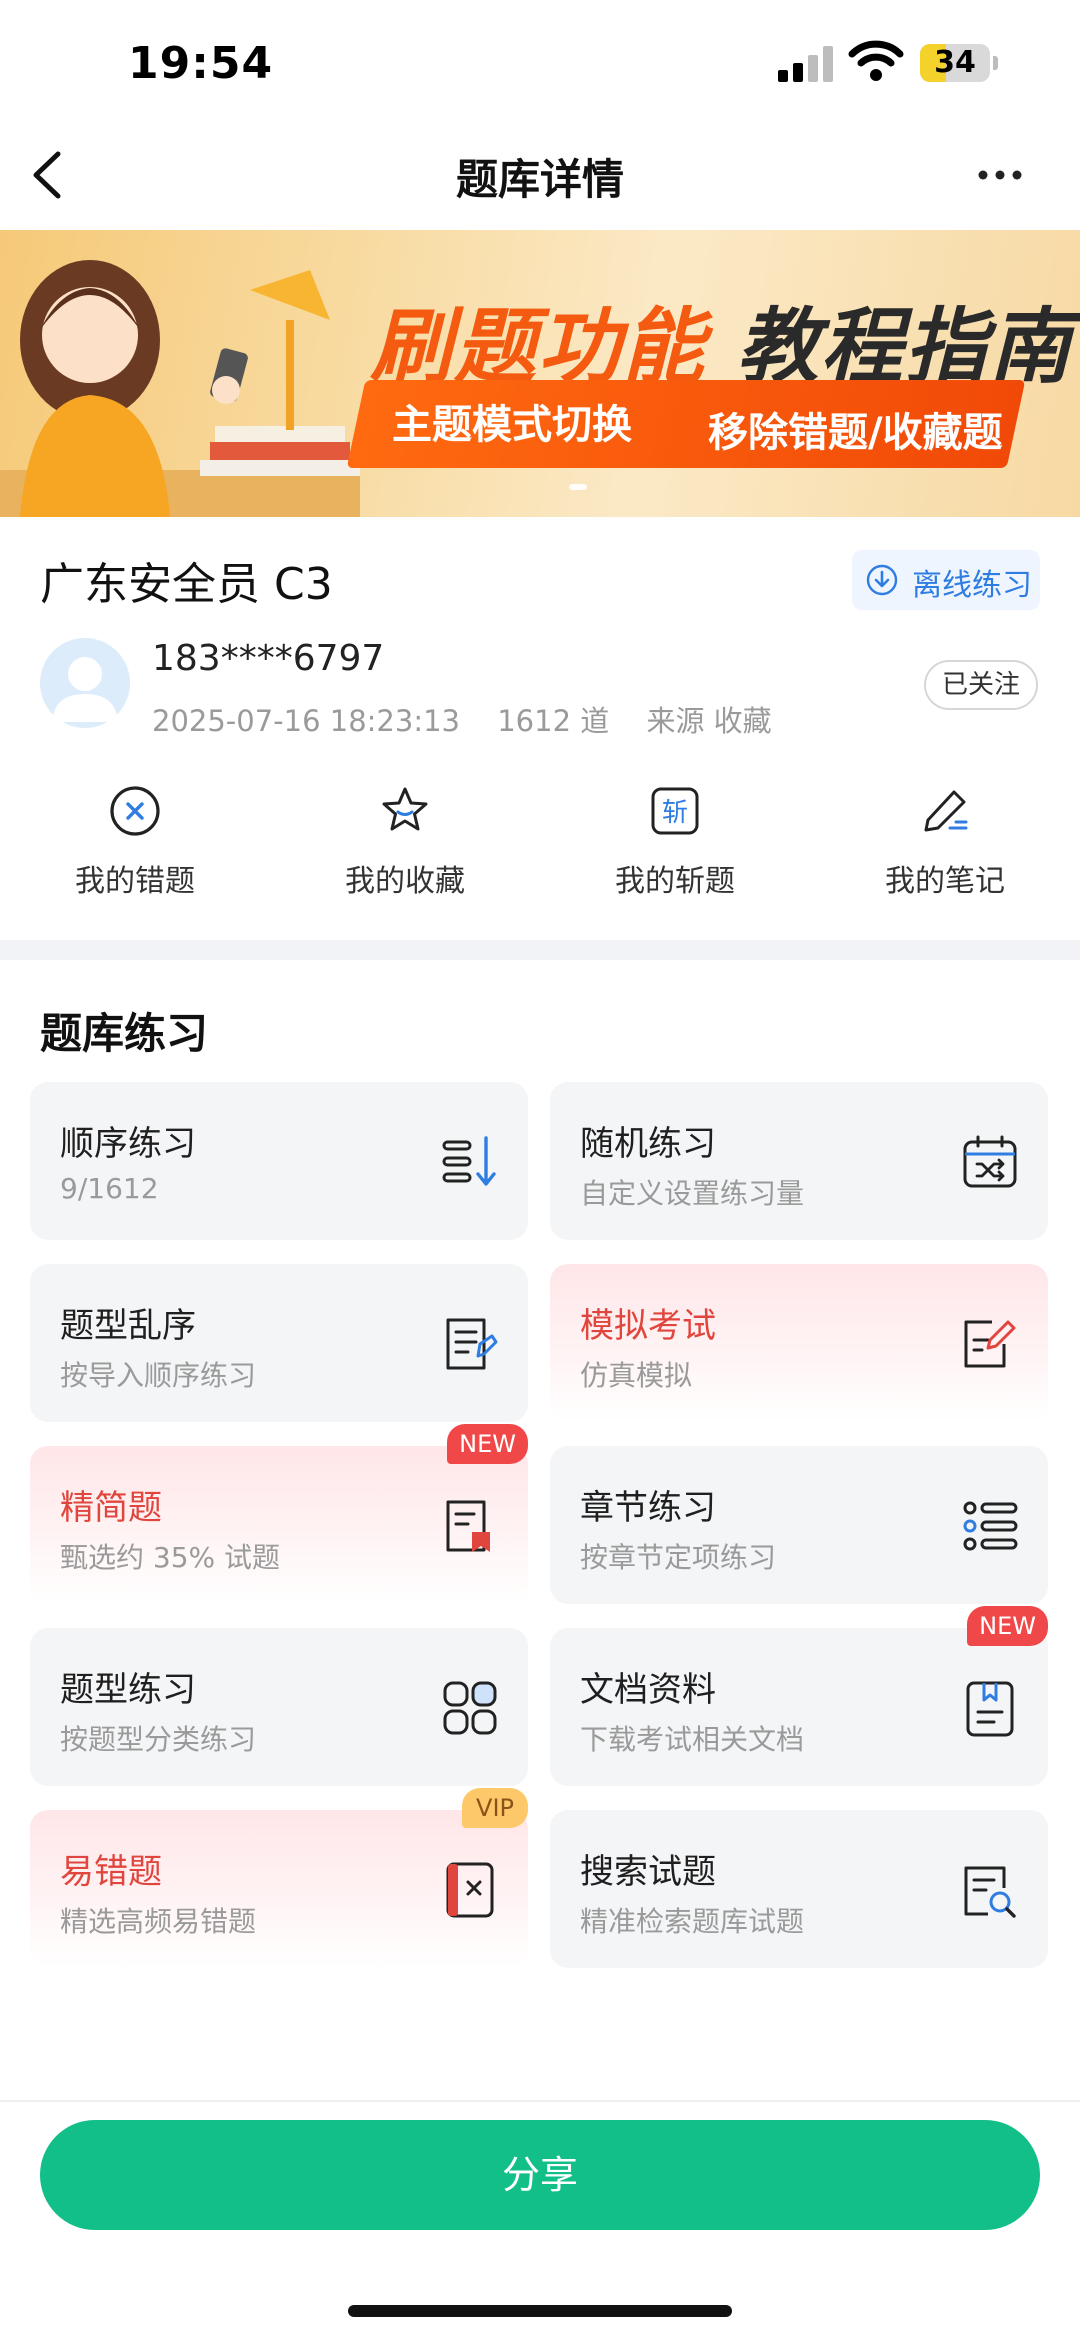 Image resolution: width=1080 pixels, height=2337 pixels. What do you see at coordinates (279, 1343) in the screenshot?
I see `type-shuffle-card: 题型乱序 按导入顺序练习` at bounding box center [279, 1343].